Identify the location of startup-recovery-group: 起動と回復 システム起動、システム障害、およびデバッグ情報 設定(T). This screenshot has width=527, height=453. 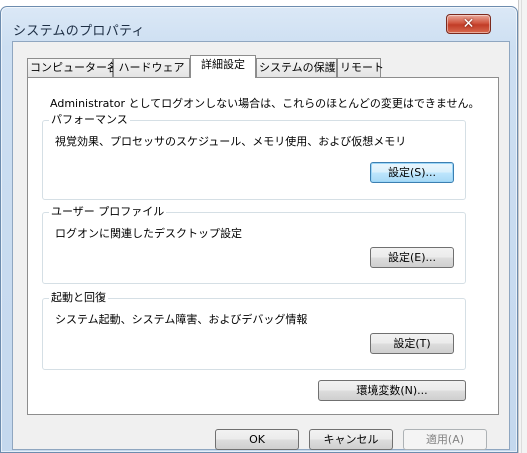
(254, 330).